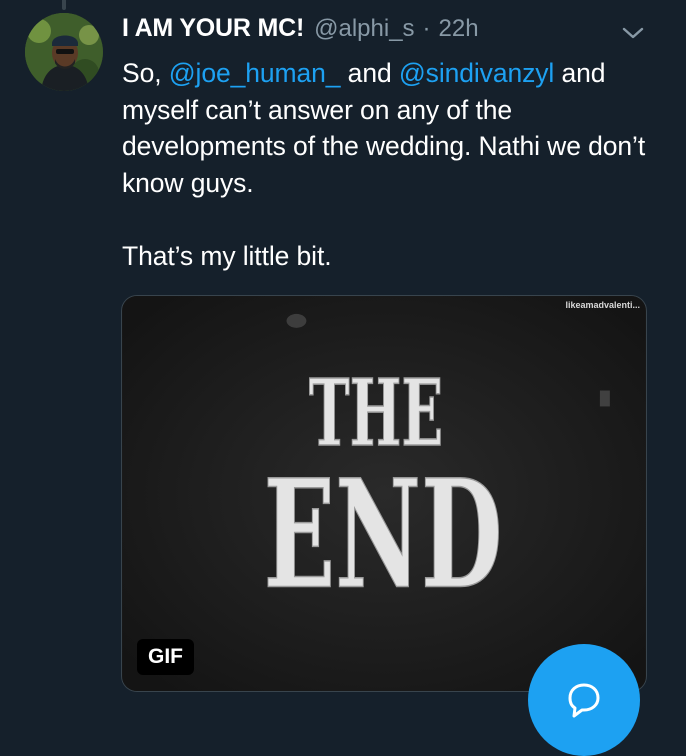 The height and width of the screenshot is (756, 686). What do you see at coordinates (633, 33) in the screenshot?
I see `chevron-down-icon` at bounding box center [633, 33].